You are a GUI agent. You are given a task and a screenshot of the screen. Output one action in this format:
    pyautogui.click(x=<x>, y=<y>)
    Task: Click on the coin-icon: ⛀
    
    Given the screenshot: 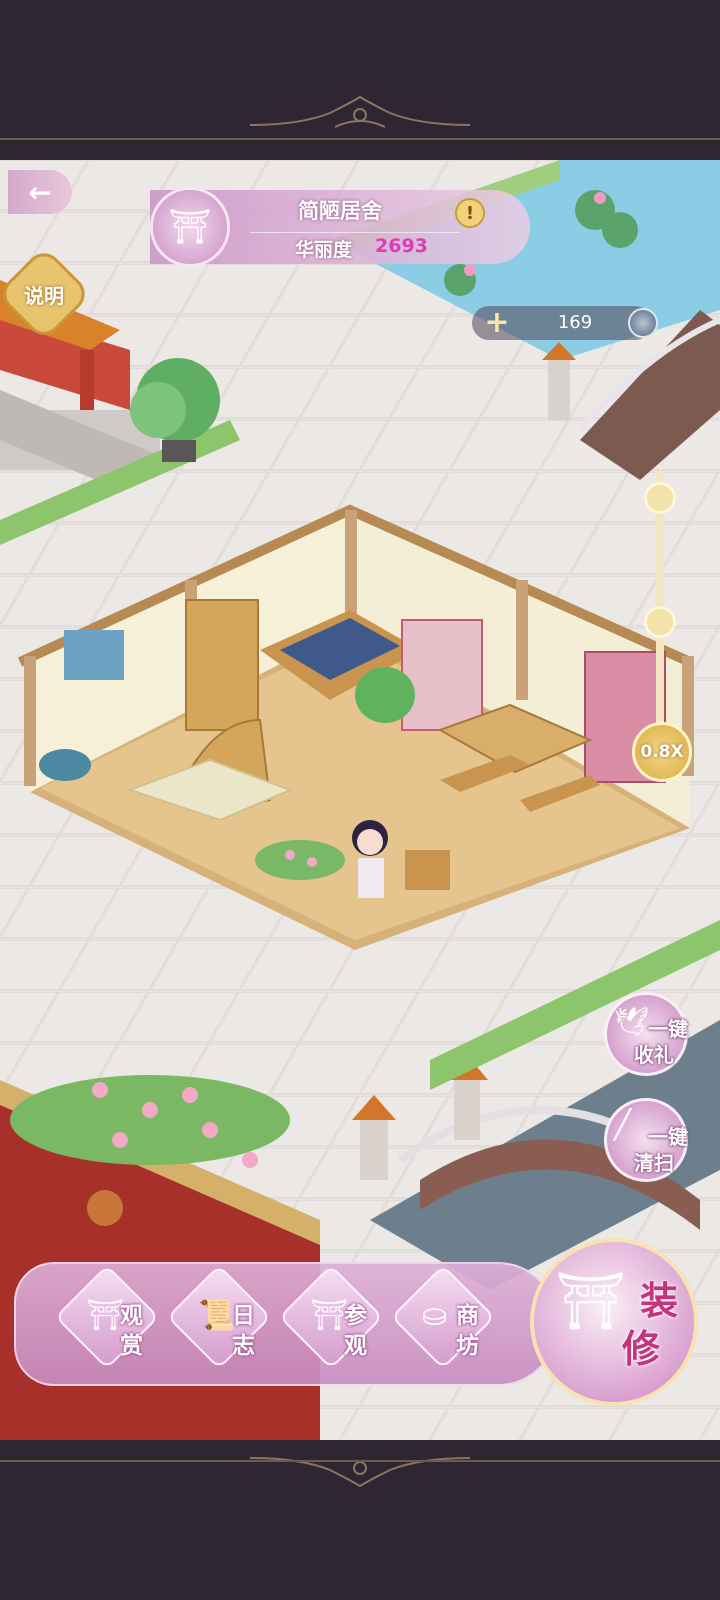 What is the action you would take?
    pyautogui.click(x=435, y=1315)
    